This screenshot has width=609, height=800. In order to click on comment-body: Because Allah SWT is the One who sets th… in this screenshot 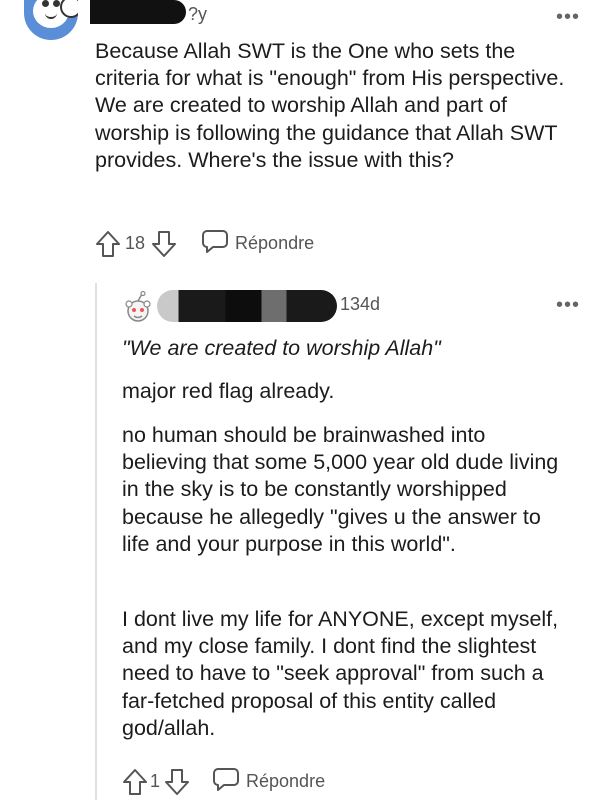, I will do `click(330, 105)`.